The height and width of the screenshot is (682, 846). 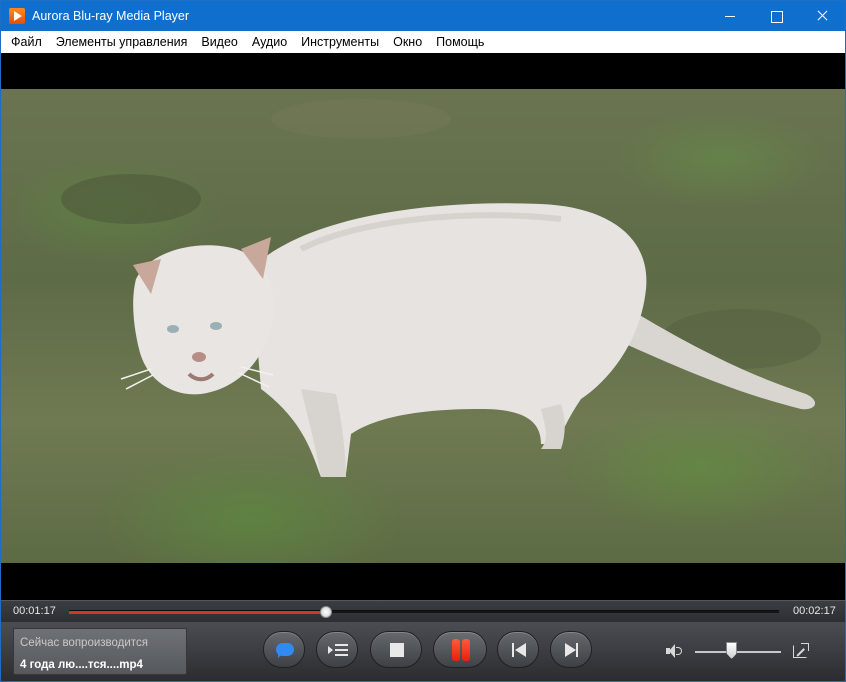 What do you see at coordinates (26, 42) in the screenshot?
I see `menu-file: Файл` at bounding box center [26, 42].